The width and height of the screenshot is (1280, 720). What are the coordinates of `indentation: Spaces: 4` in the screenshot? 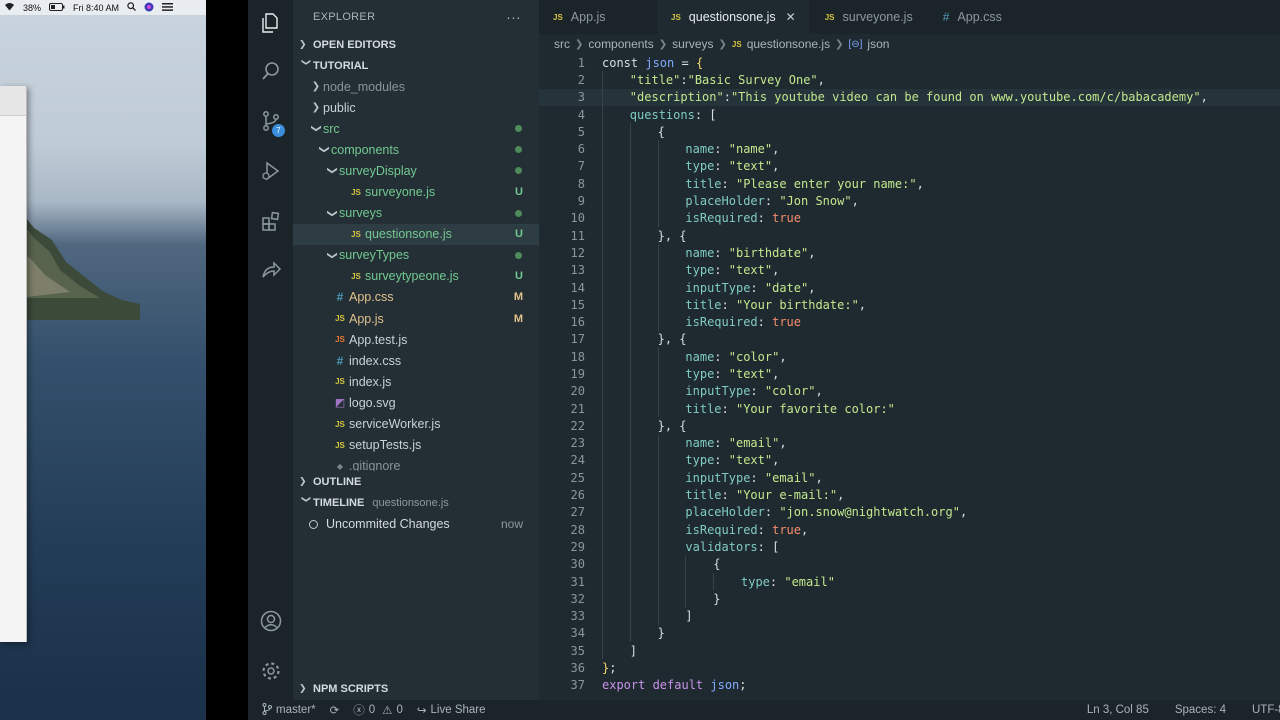 It's located at (1200, 710).